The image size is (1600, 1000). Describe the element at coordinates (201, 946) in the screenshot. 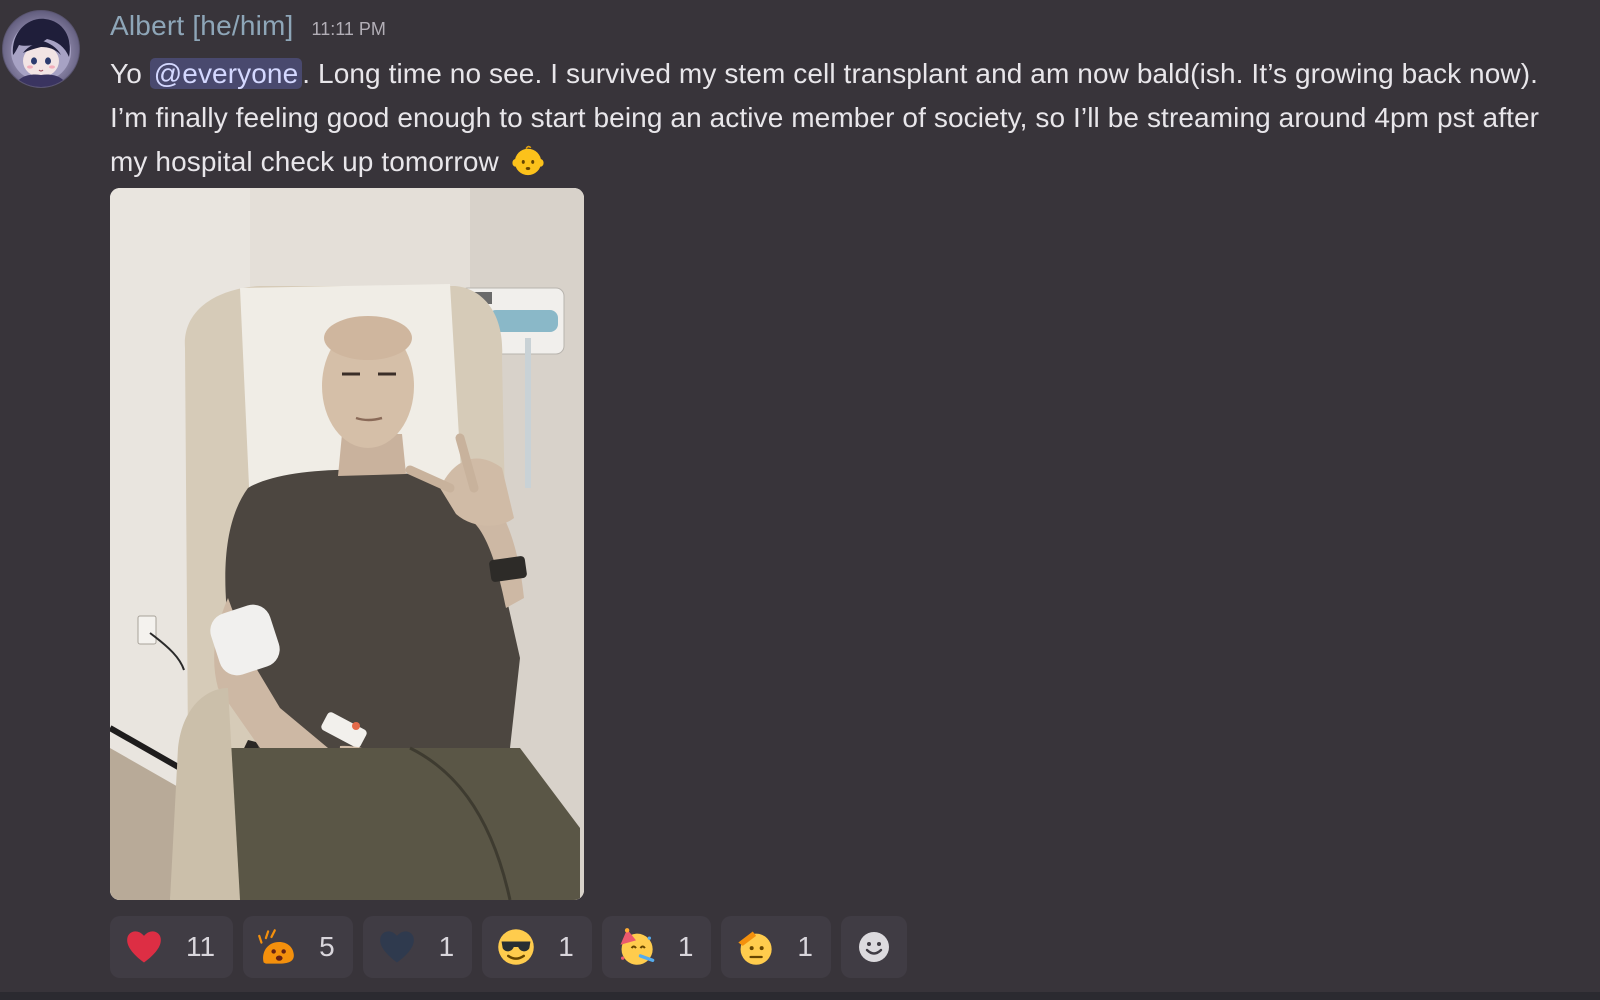

I see `reaction-count: 11` at that location.